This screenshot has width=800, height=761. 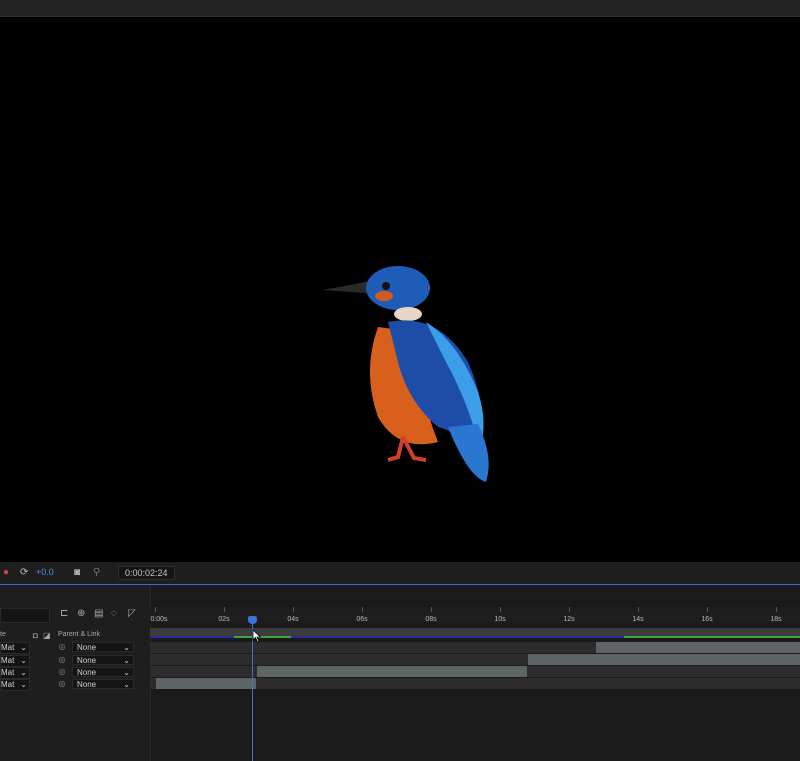 I want to click on graph-editor-icon: ◸, so click(x=132, y=613).